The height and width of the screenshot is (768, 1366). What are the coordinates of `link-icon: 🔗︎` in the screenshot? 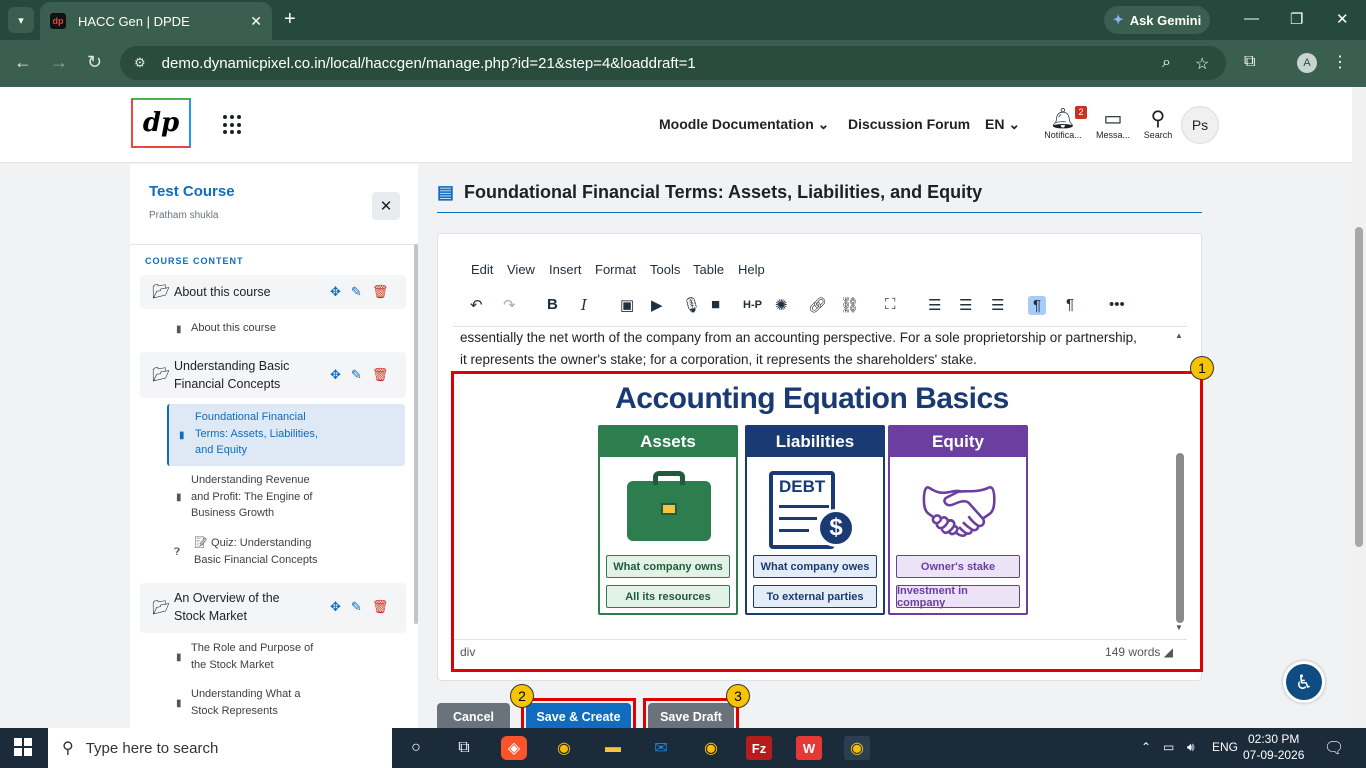 It's located at (817, 305).